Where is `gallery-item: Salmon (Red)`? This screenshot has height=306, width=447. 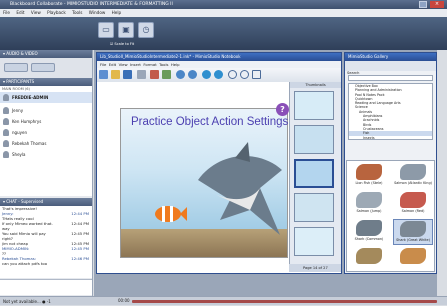 gallery-item: Salmon (Red) is located at coordinates (413, 204).